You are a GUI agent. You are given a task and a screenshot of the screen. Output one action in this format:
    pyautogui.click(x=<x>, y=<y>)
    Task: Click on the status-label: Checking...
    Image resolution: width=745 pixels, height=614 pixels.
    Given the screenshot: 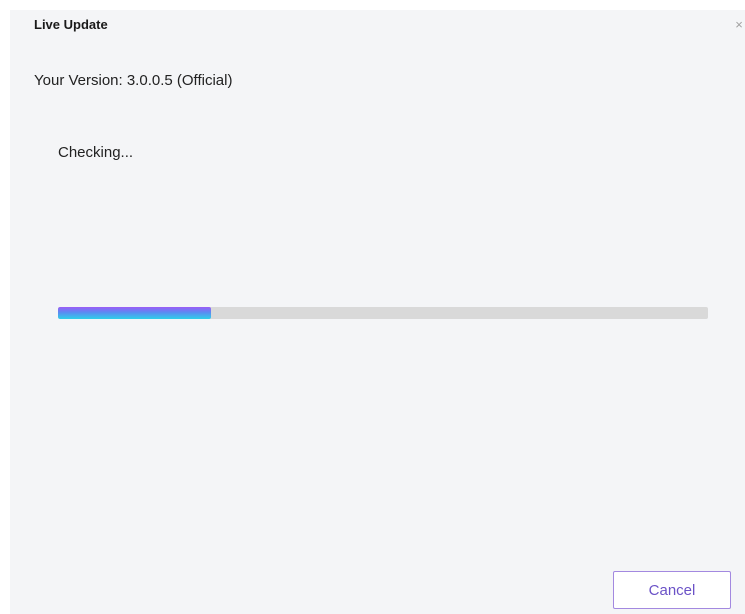 What is the action you would take?
    pyautogui.click(x=96, y=152)
    